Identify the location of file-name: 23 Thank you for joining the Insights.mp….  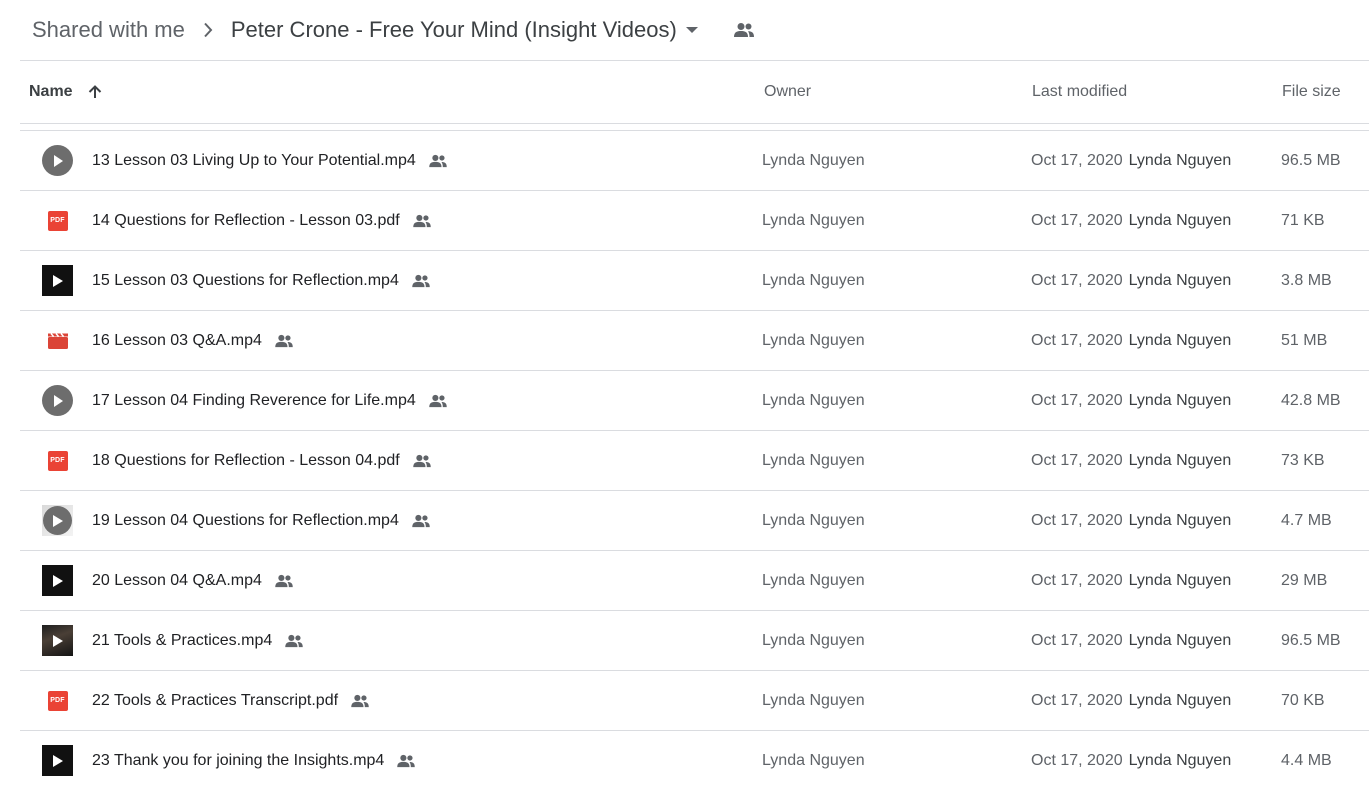
(238, 760).